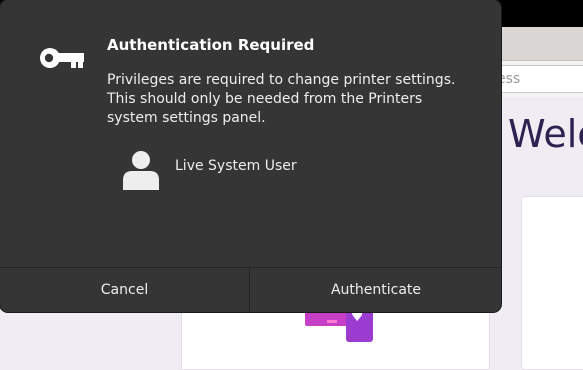  I want to click on authenticate-button: Authenticate, so click(376, 290).